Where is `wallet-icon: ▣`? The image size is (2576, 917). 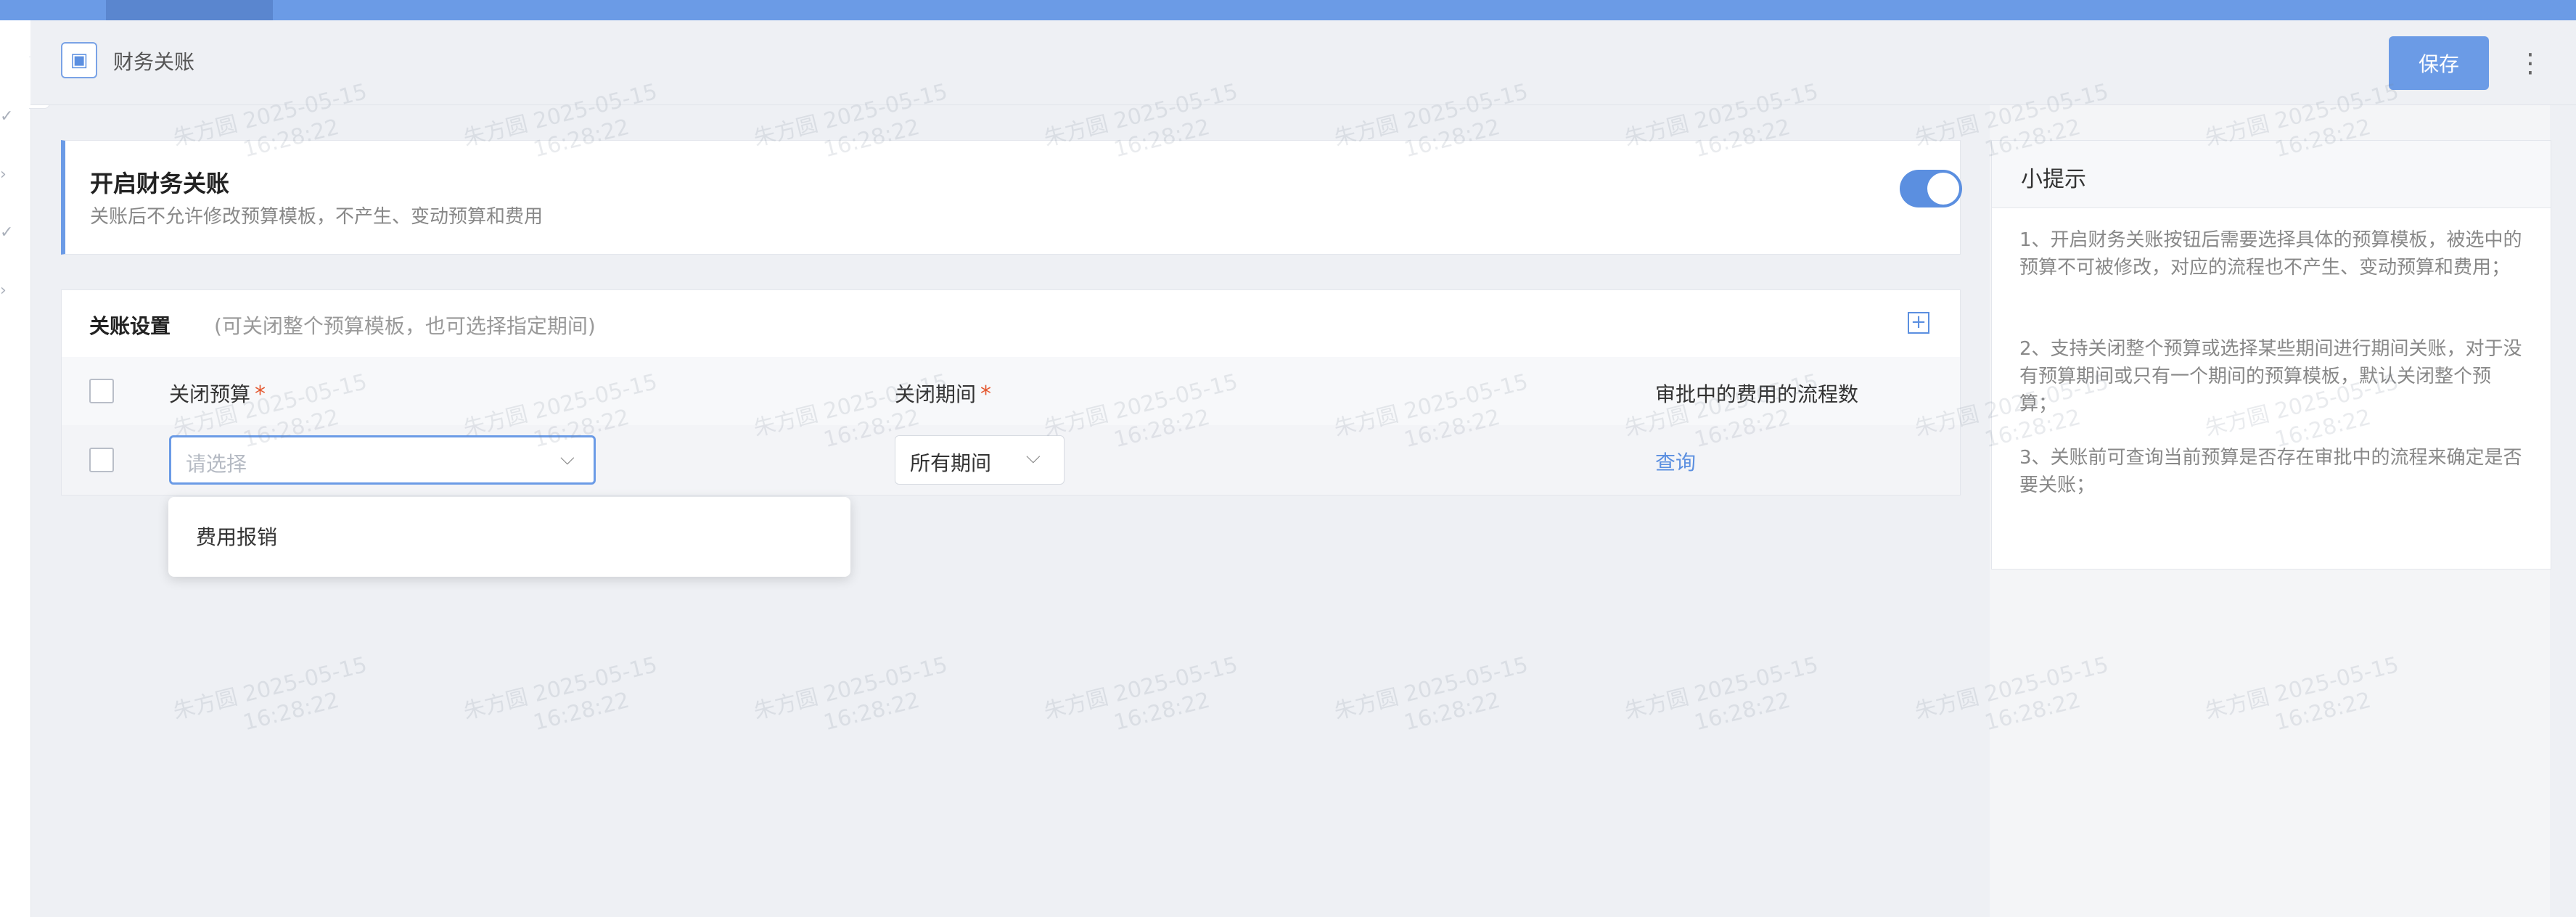
wallet-icon: ▣ is located at coordinates (79, 60).